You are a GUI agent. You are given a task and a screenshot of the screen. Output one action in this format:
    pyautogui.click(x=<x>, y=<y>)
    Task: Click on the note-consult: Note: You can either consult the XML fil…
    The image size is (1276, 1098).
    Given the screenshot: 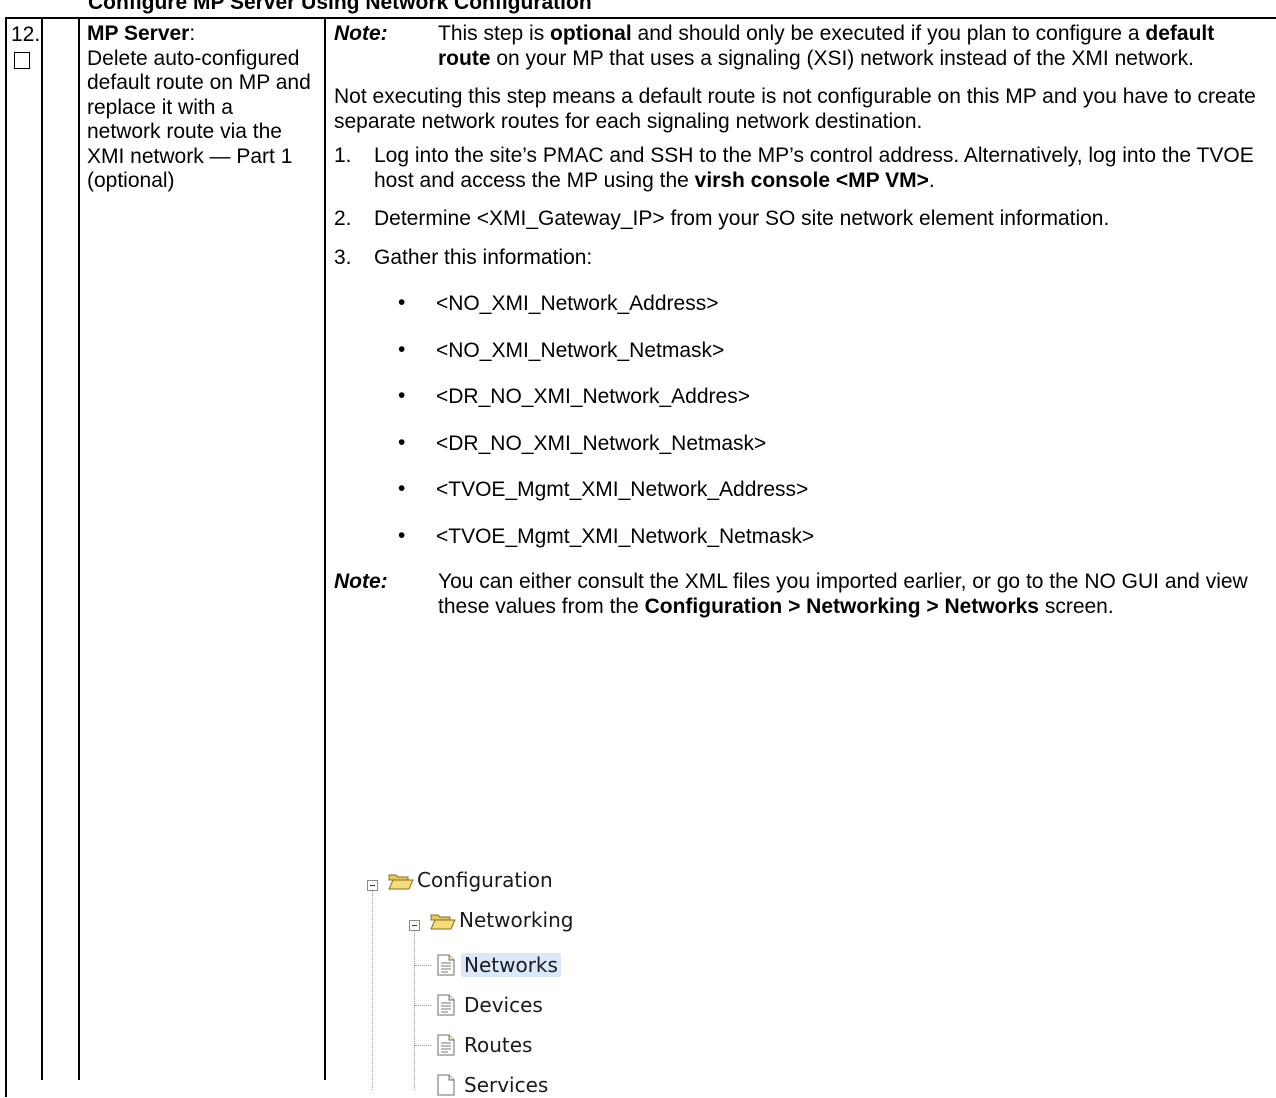 What is the action you would take?
    pyautogui.click(x=791, y=594)
    